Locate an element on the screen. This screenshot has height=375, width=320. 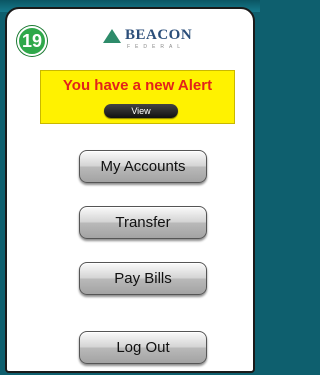
pay-bills-button: Pay Bills is located at coordinates (143, 278).